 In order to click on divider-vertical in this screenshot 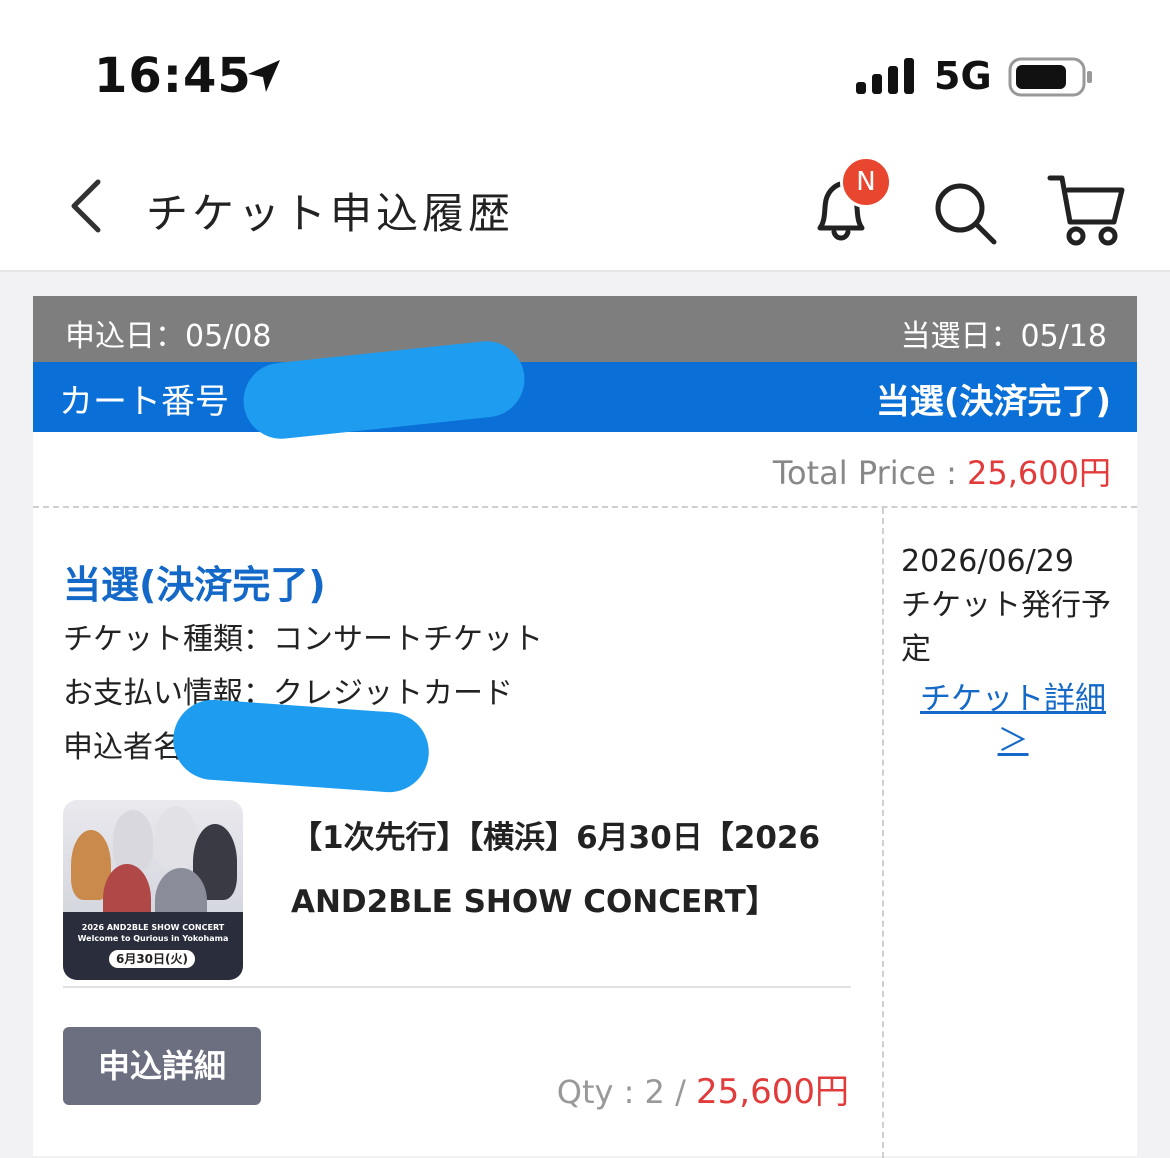, I will do `click(883, 833)`.